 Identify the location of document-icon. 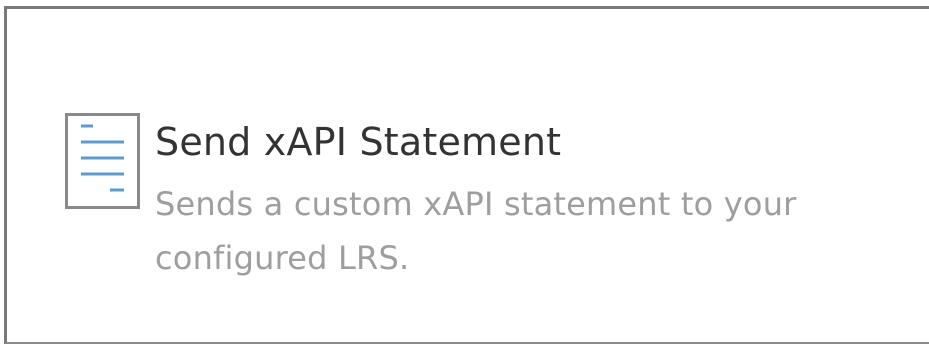
(102, 161).